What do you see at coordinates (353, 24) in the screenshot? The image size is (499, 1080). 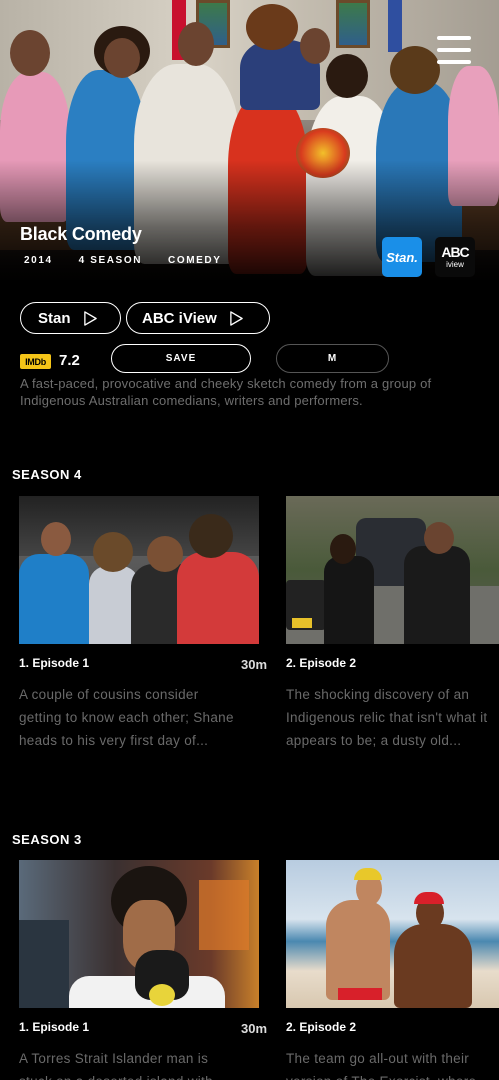 I see `hero-stained-window` at bounding box center [353, 24].